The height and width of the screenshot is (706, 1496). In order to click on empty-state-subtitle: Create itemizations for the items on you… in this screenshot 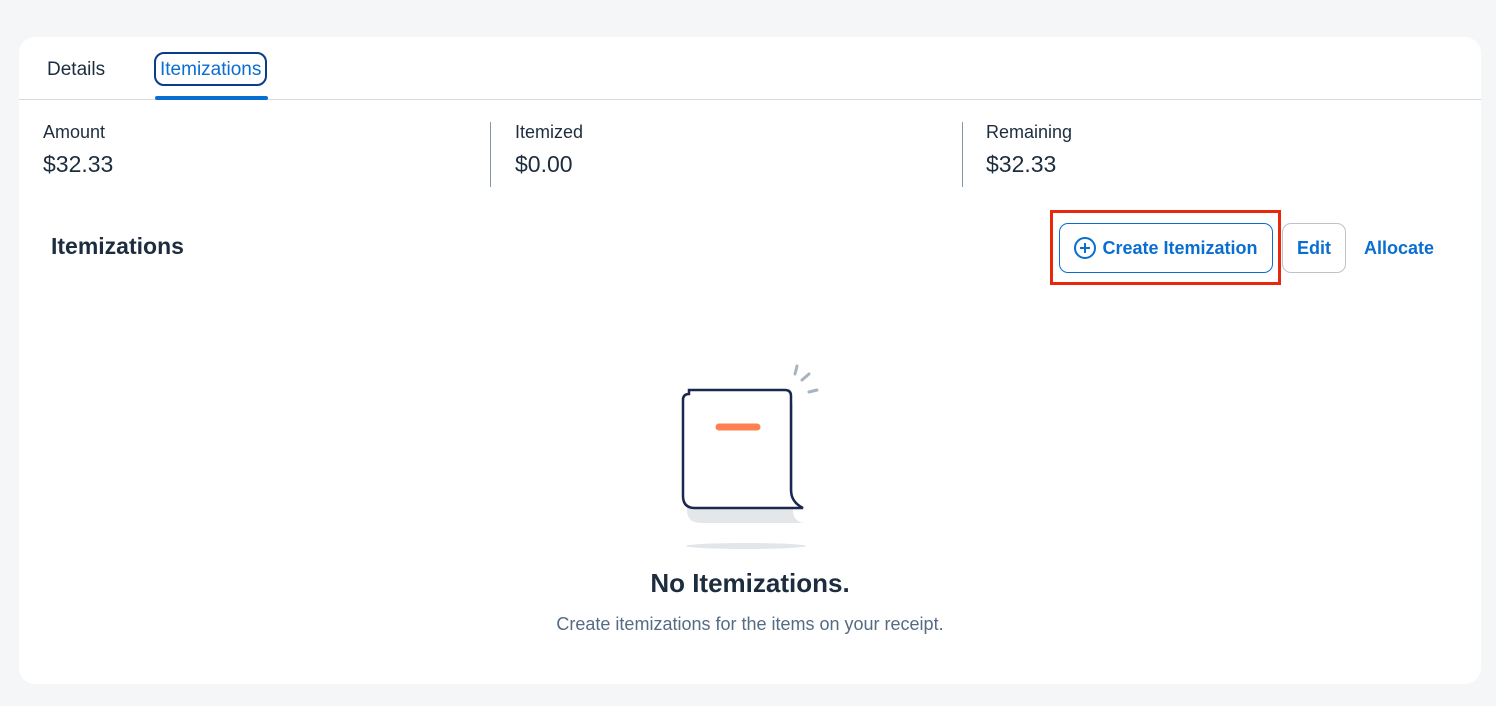, I will do `click(750, 624)`.